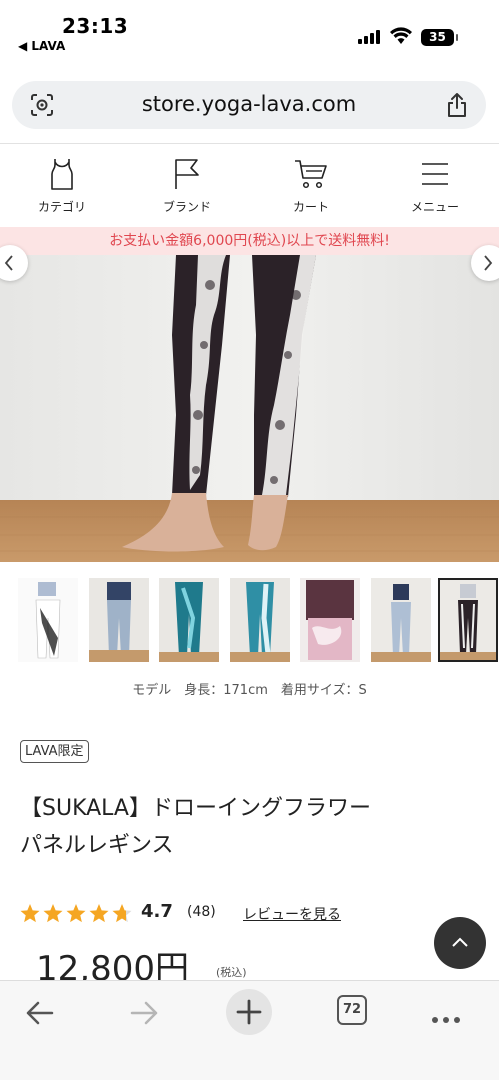  Describe the element at coordinates (439, 37) in the screenshot. I see `battery-icon: 35` at that location.